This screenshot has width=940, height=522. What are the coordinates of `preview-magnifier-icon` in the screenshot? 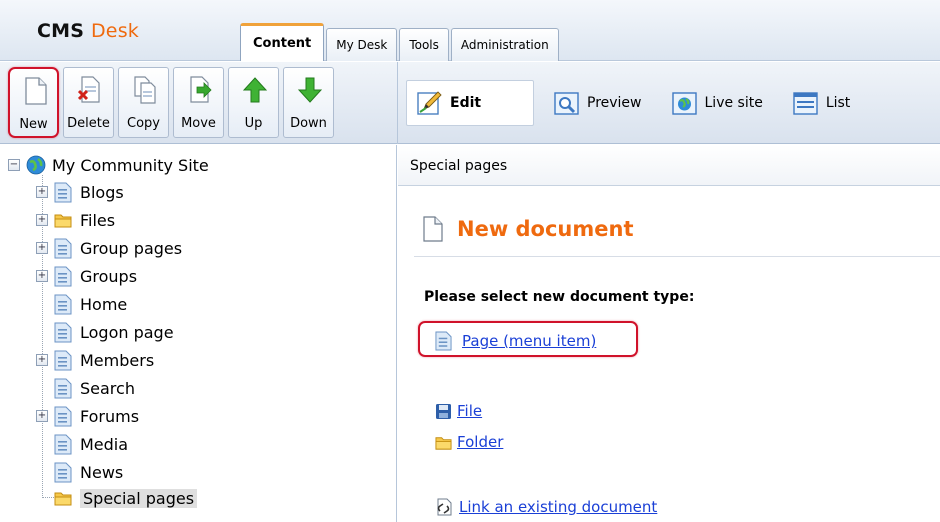 It's located at (566, 103).